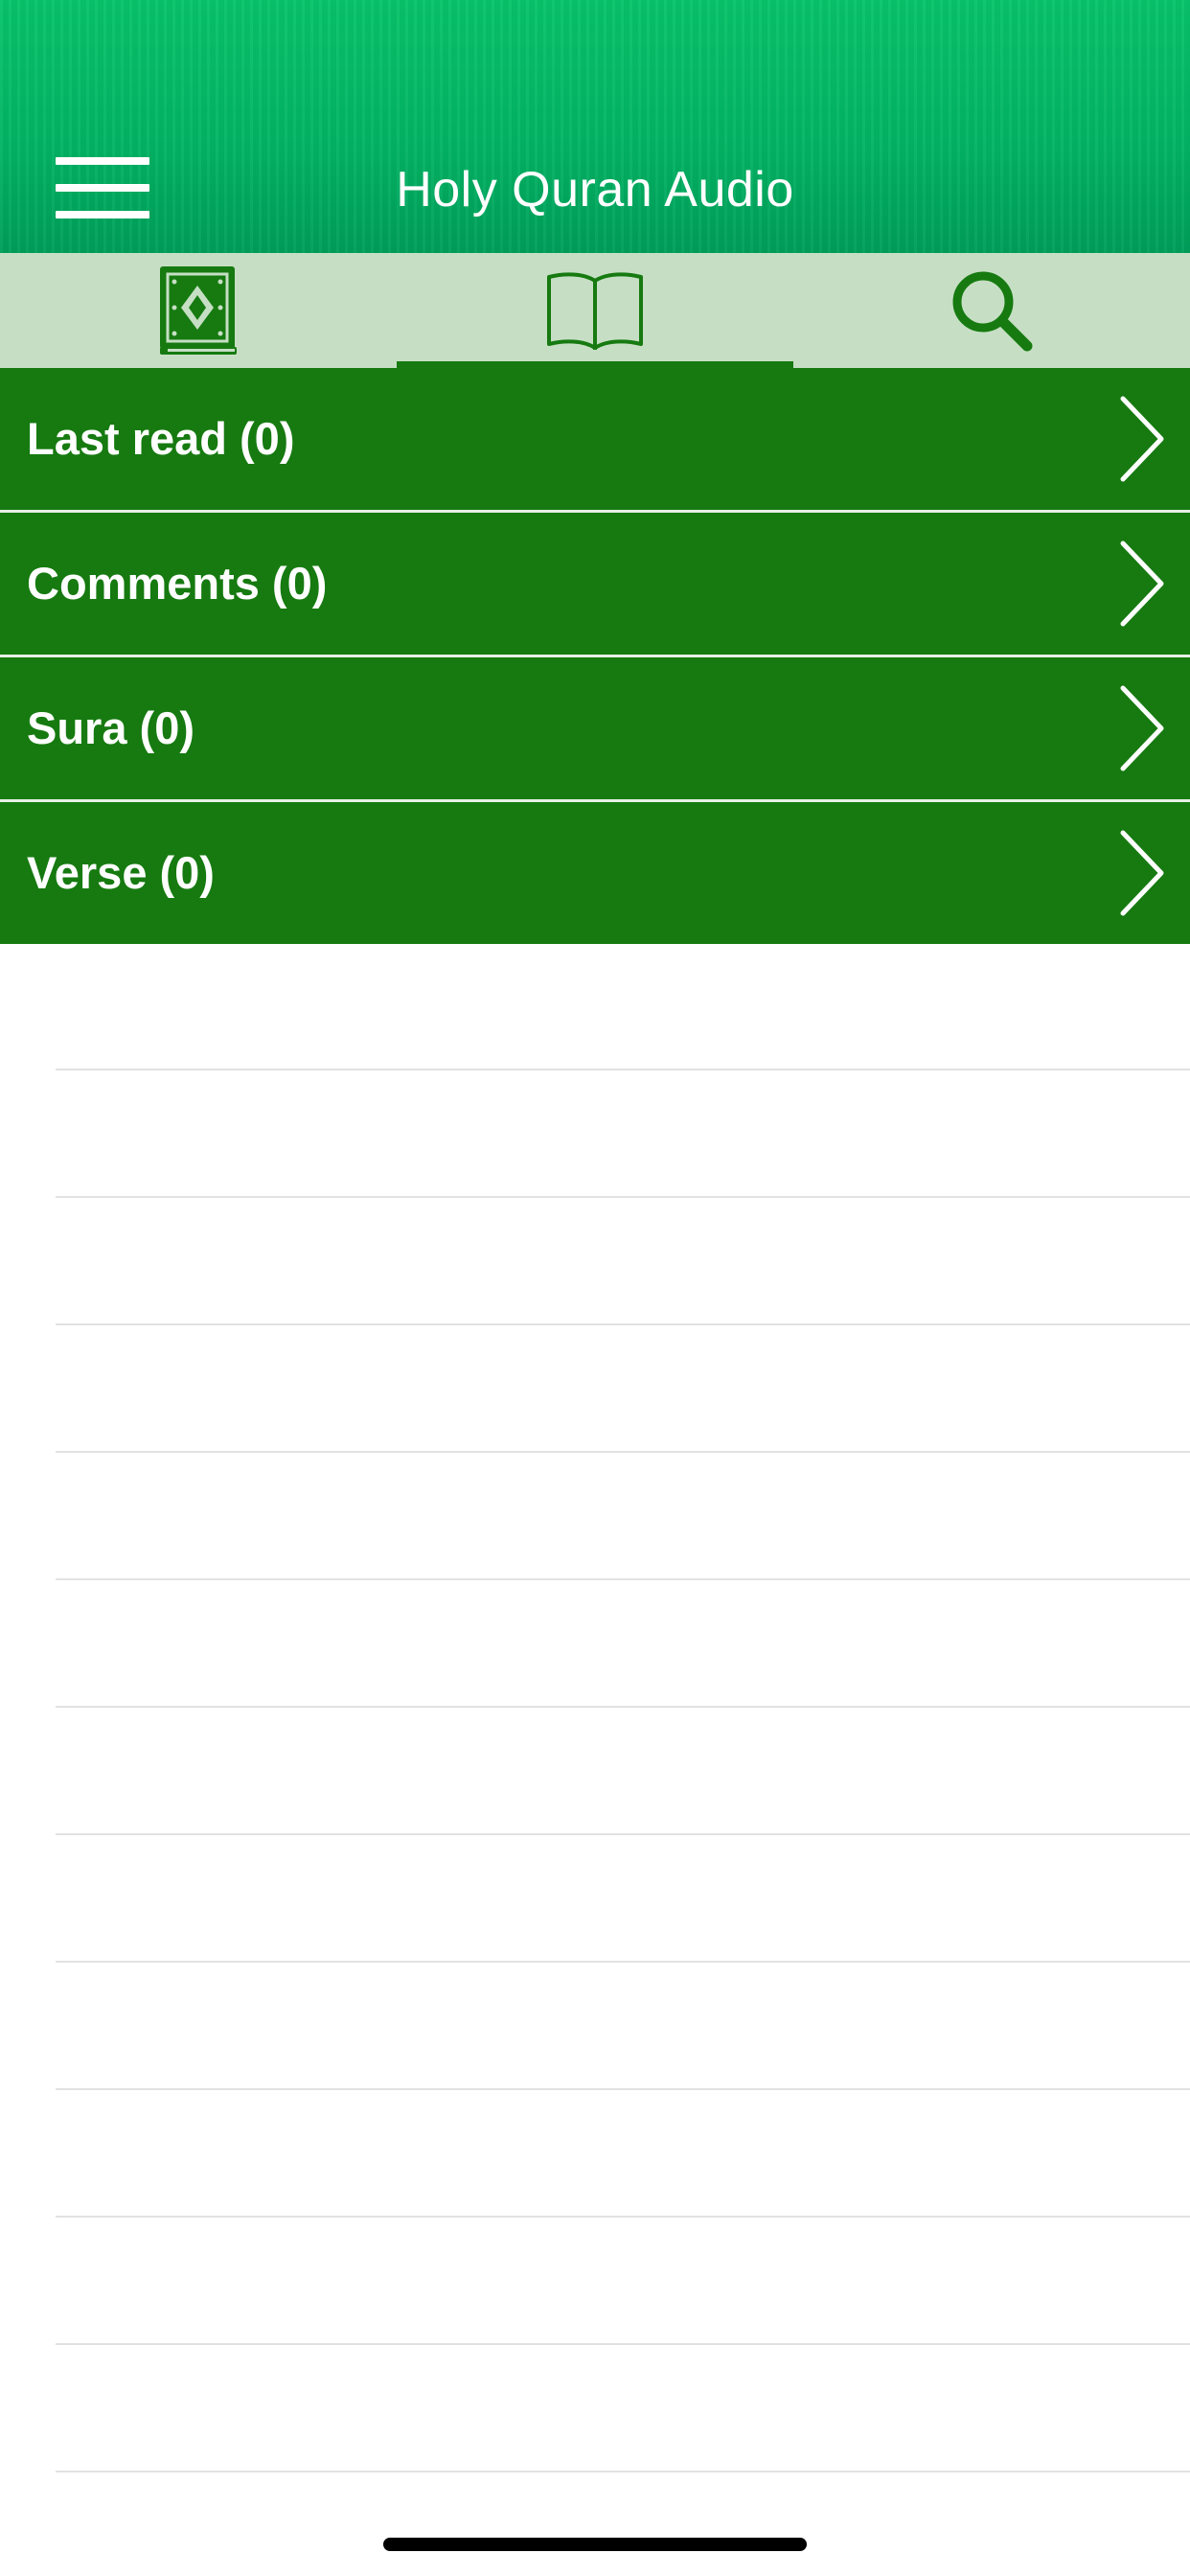 The width and height of the screenshot is (1190, 2576). Describe the element at coordinates (595, 873) in the screenshot. I see `row-verse: Verse (0)` at that location.